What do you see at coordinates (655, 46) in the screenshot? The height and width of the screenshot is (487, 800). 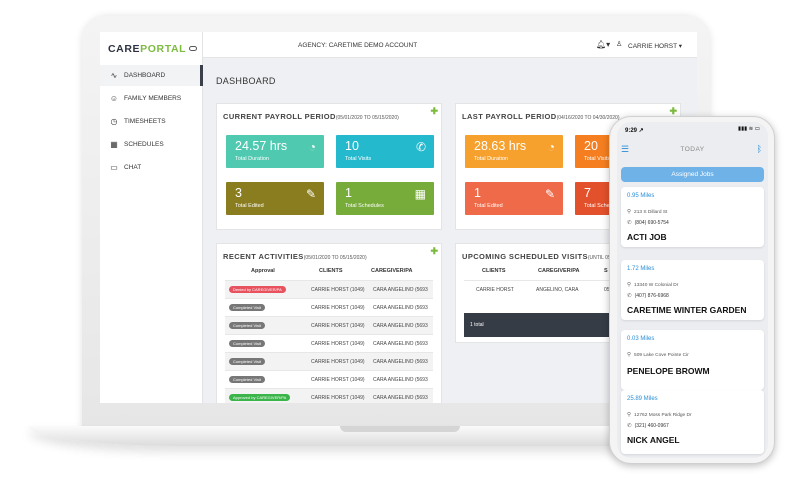 I see `user-menu: CARRIE HORST ▾` at bounding box center [655, 46].